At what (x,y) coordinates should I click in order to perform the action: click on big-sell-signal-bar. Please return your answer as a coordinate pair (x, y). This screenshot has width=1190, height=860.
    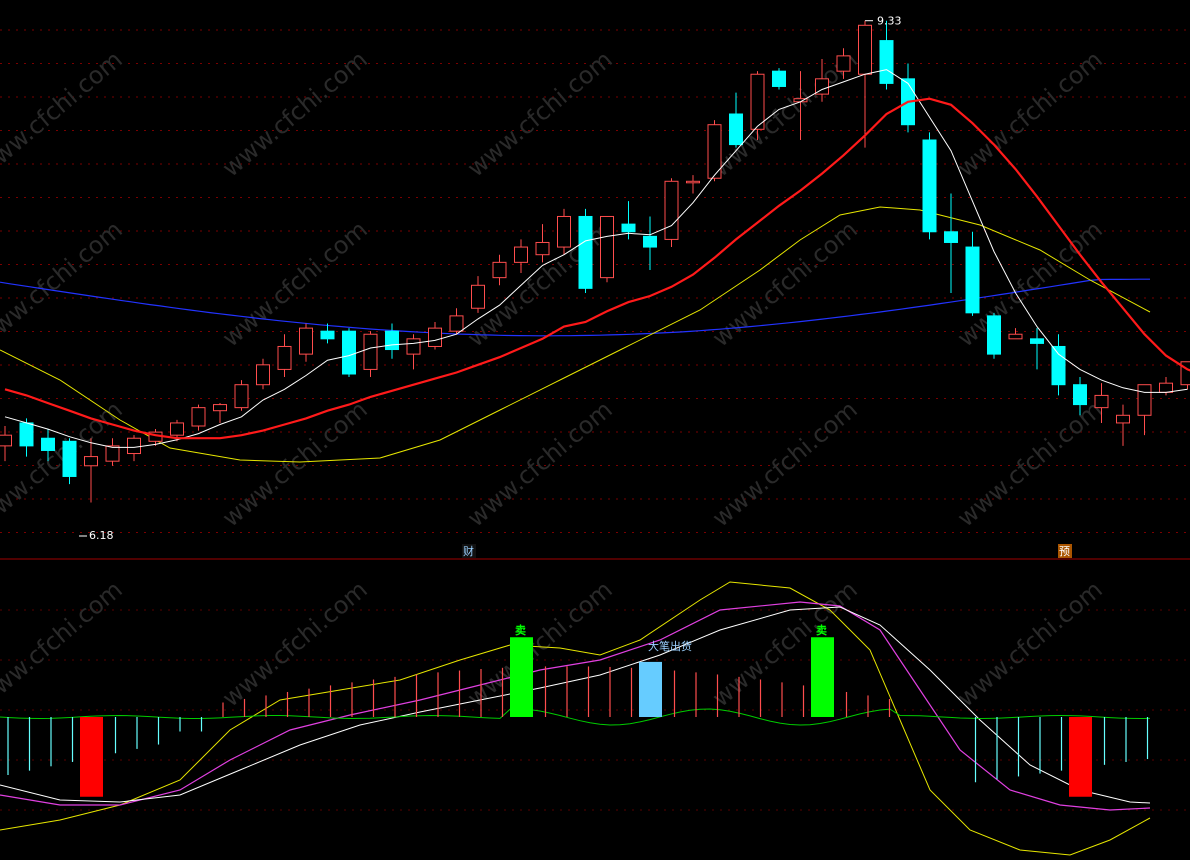
    Looking at the image, I should click on (650, 689).